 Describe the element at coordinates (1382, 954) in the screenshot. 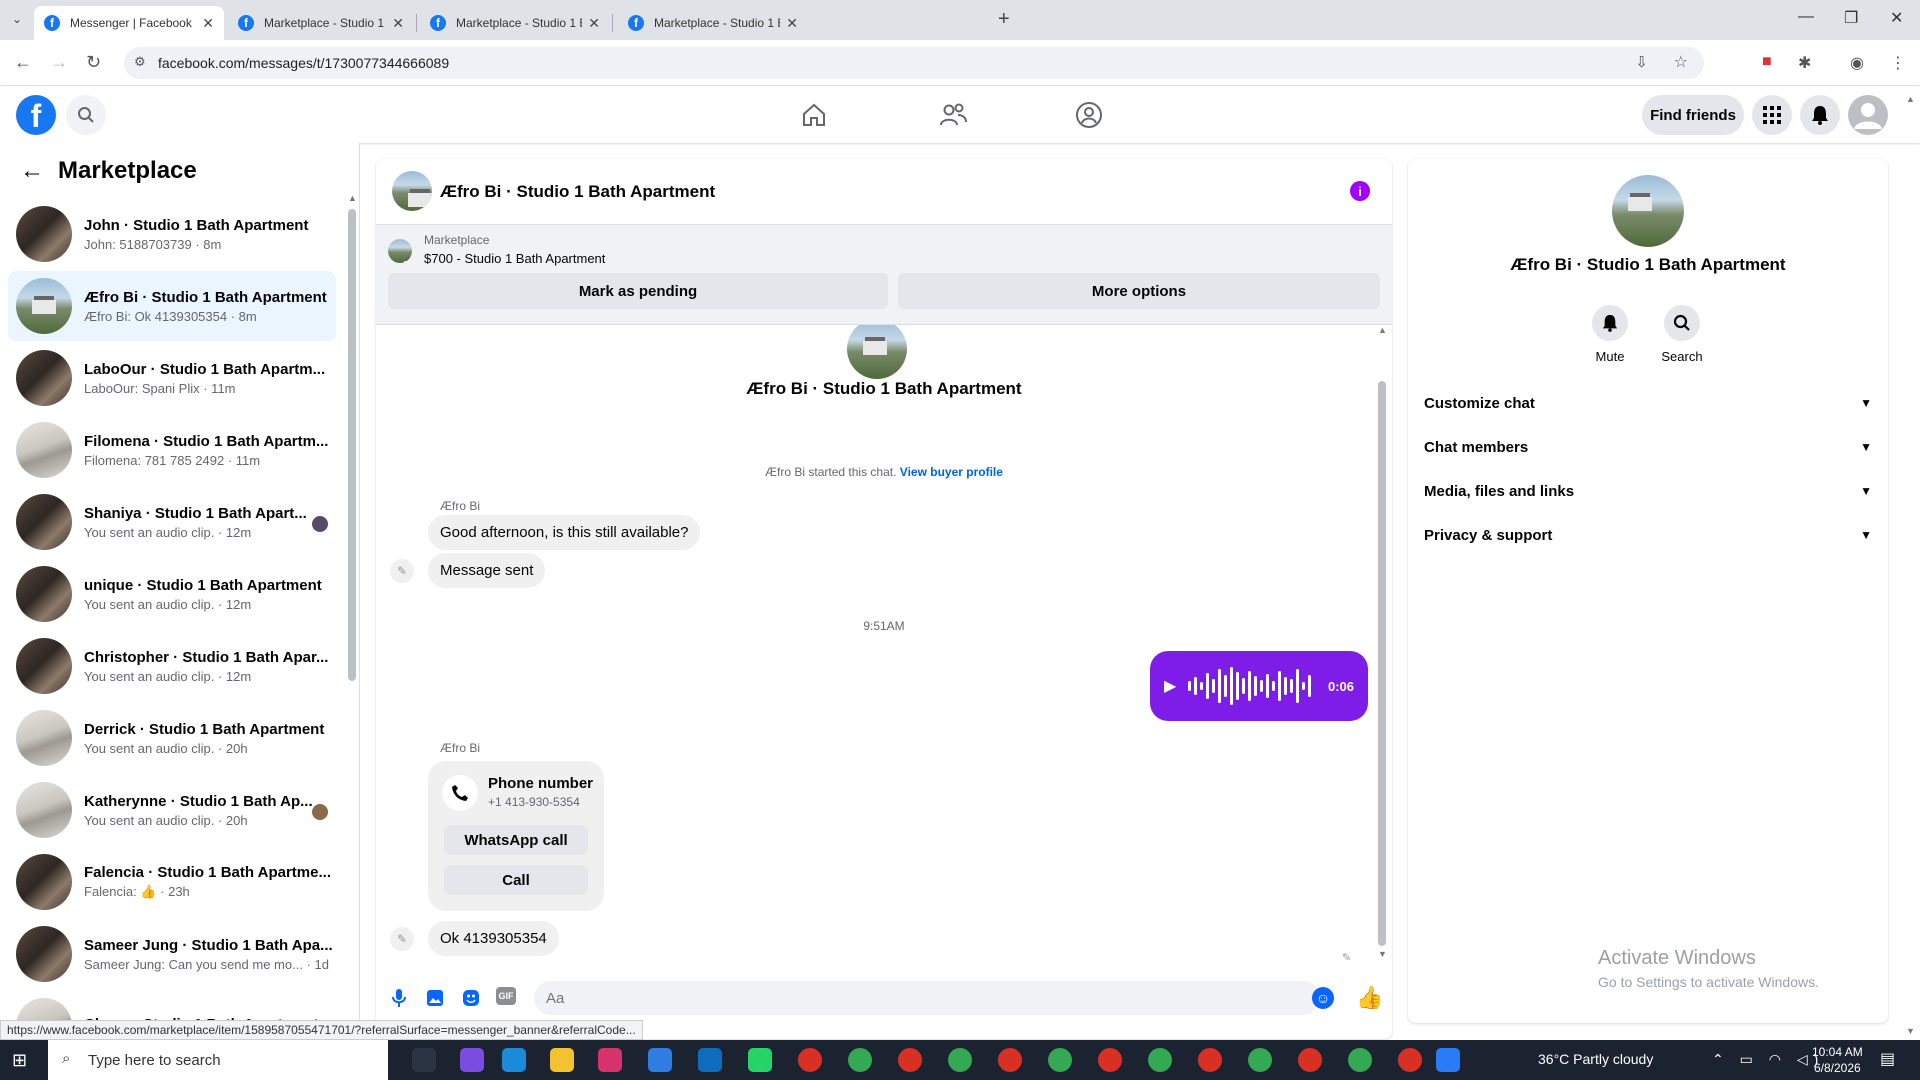

I see `scroll-down-icon: ▼` at that location.